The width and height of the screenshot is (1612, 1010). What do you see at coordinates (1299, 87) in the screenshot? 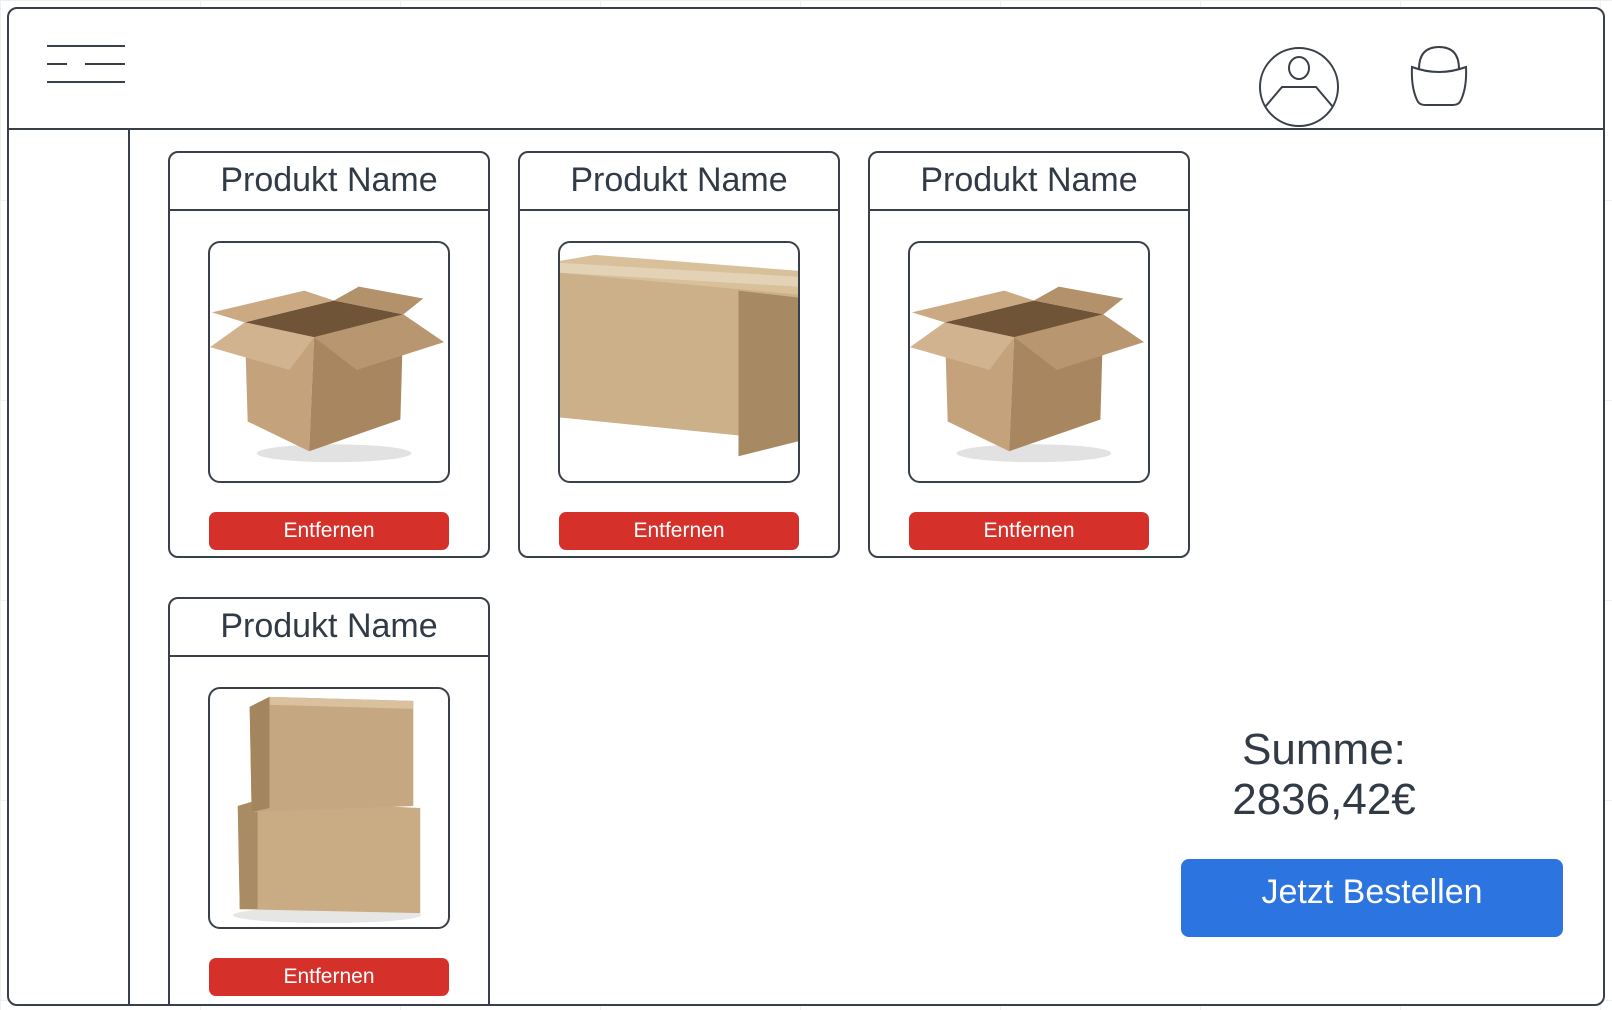
I see `user-profile-icon` at bounding box center [1299, 87].